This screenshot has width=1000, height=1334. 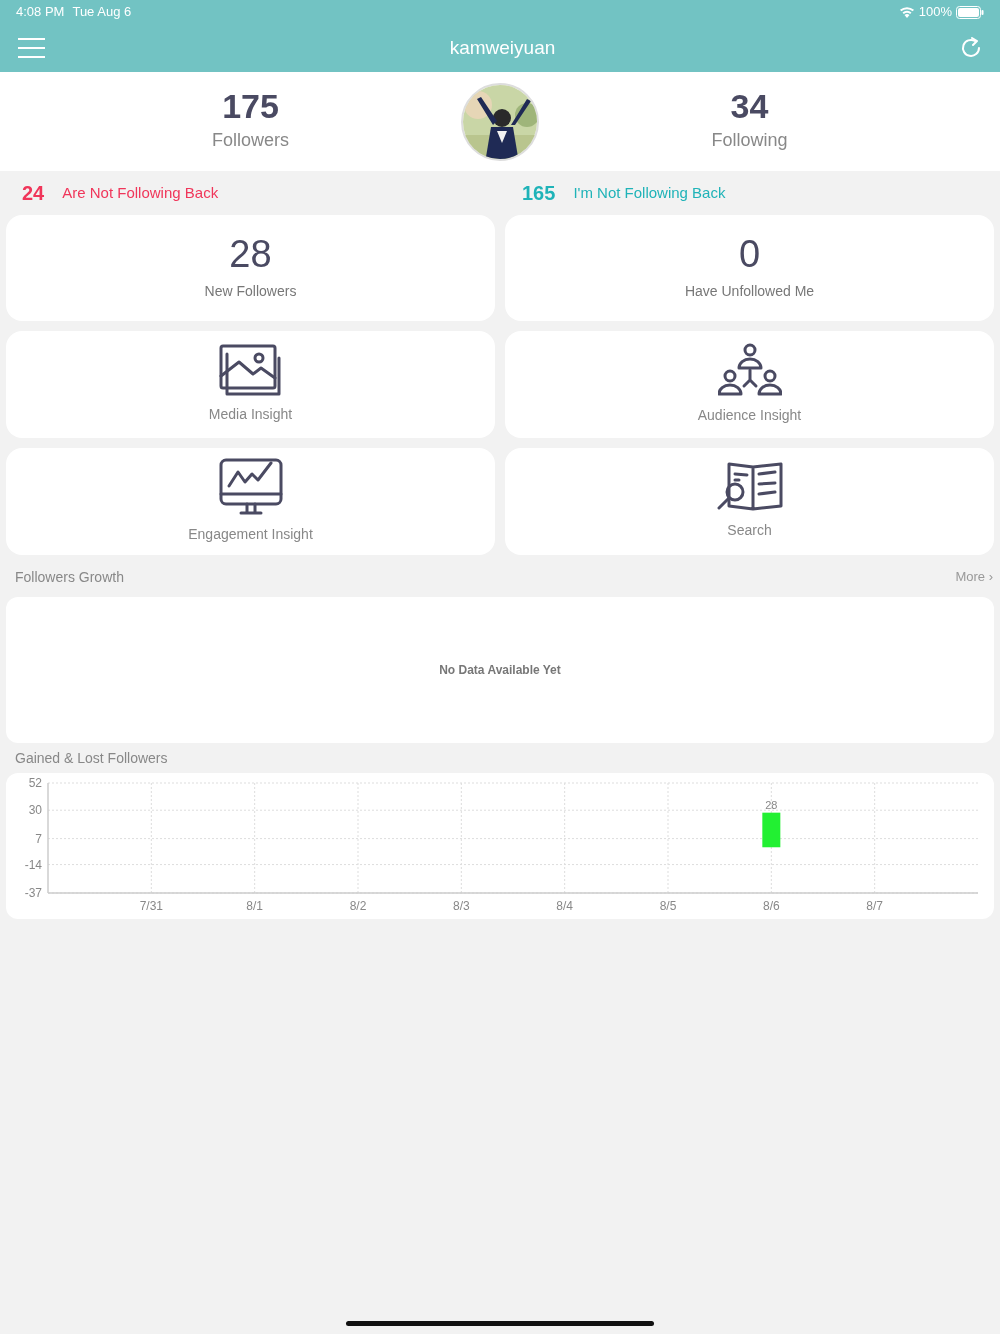 What do you see at coordinates (69, 577) in the screenshot?
I see `section-title: Followers Growth` at bounding box center [69, 577].